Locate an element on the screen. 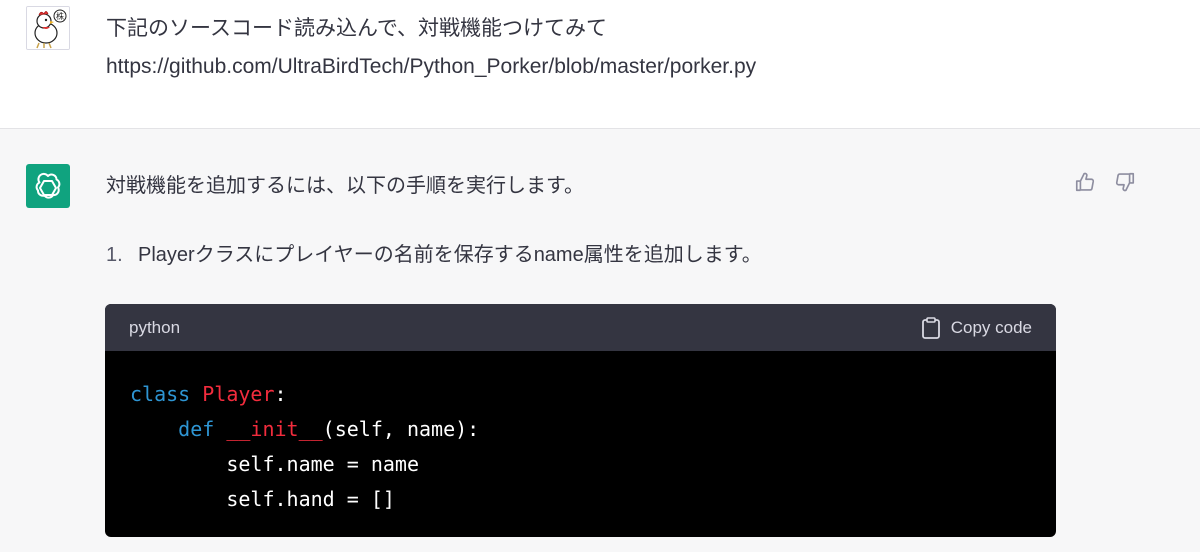 This screenshot has height=552, width=1200. thumbs-down-icon is located at coordinates (1125, 182).